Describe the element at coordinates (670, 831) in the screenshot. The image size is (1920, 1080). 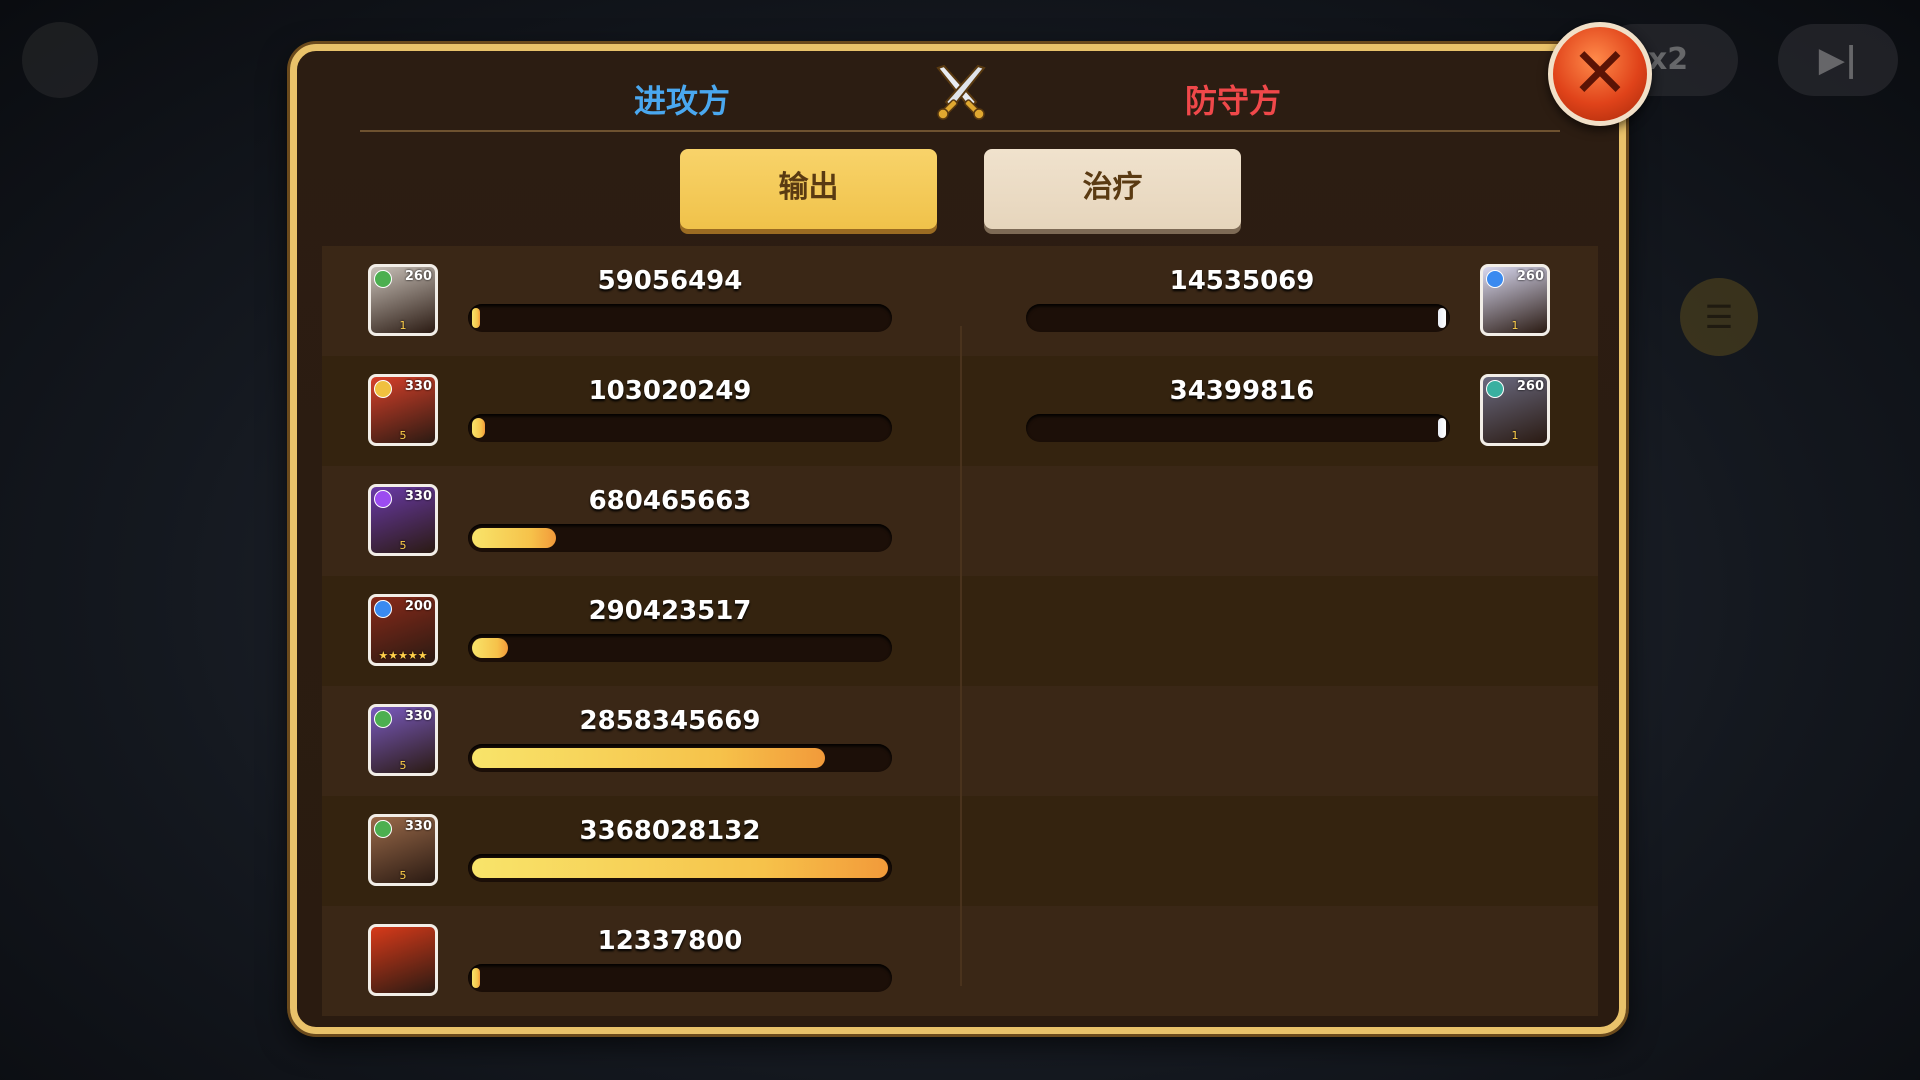
I see `attacker-damage-value: 3368028132` at that location.